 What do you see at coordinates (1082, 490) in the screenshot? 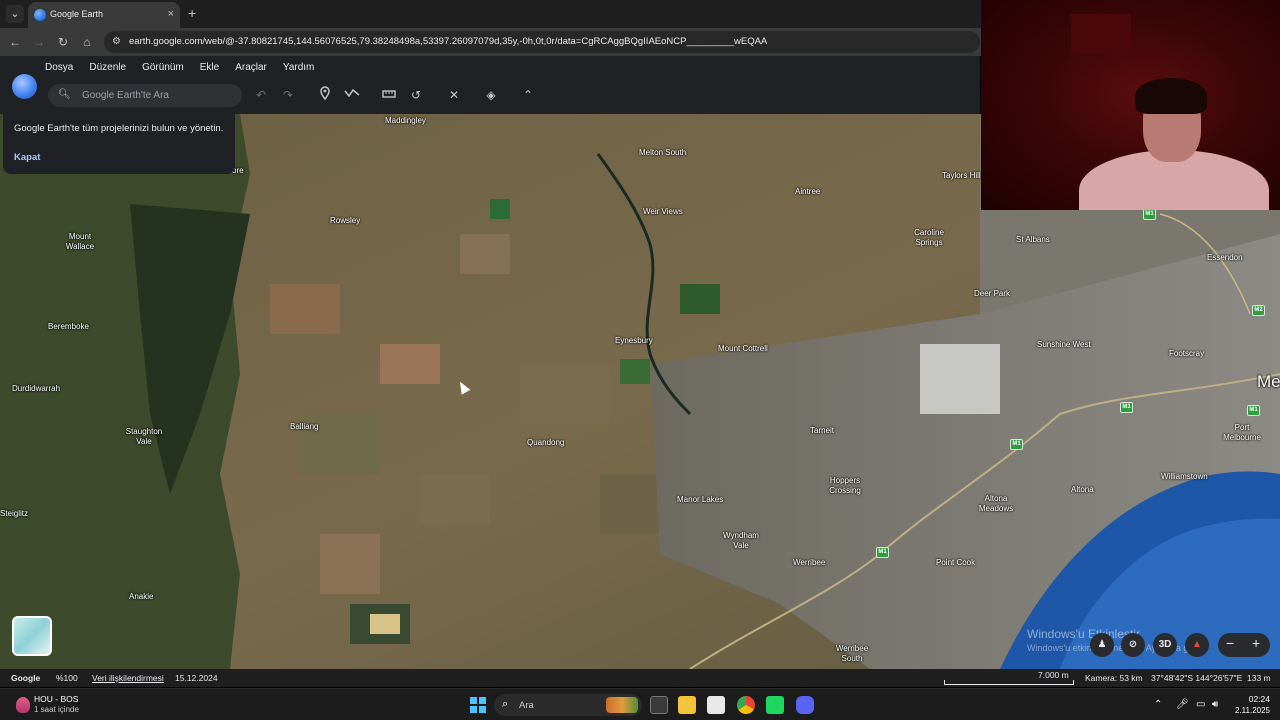
I see `place-label: Altona` at bounding box center [1082, 490].